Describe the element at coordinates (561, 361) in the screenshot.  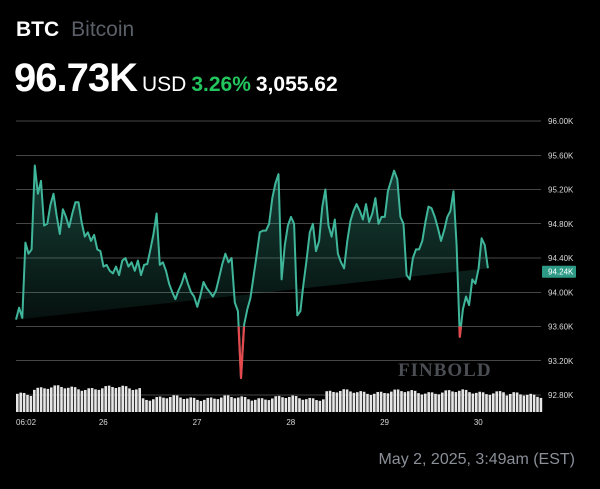
I see `y-tick-label: 93.20K` at that location.